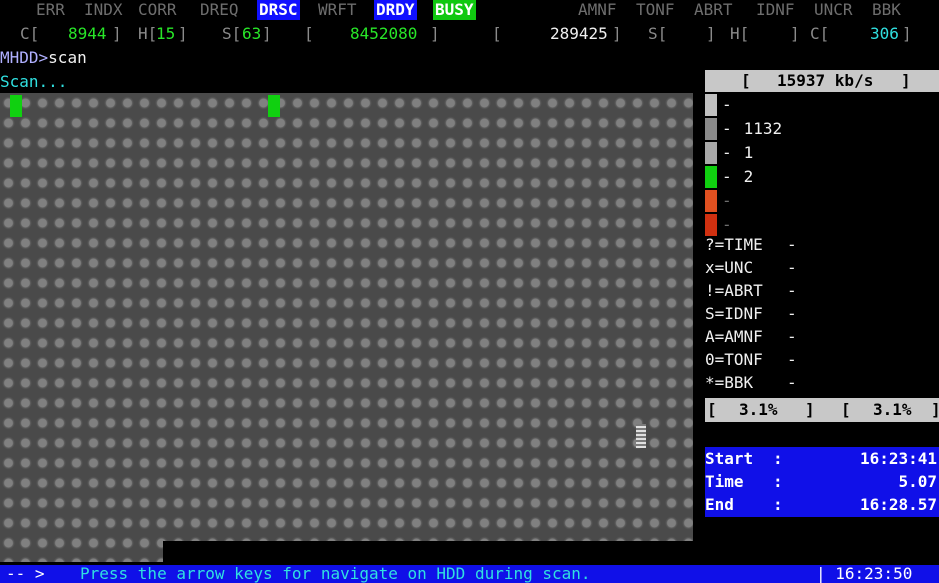 The image size is (939, 583). Describe the element at coordinates (50, 9) in the screenshot. I see `flag-err: ERR` at that location.